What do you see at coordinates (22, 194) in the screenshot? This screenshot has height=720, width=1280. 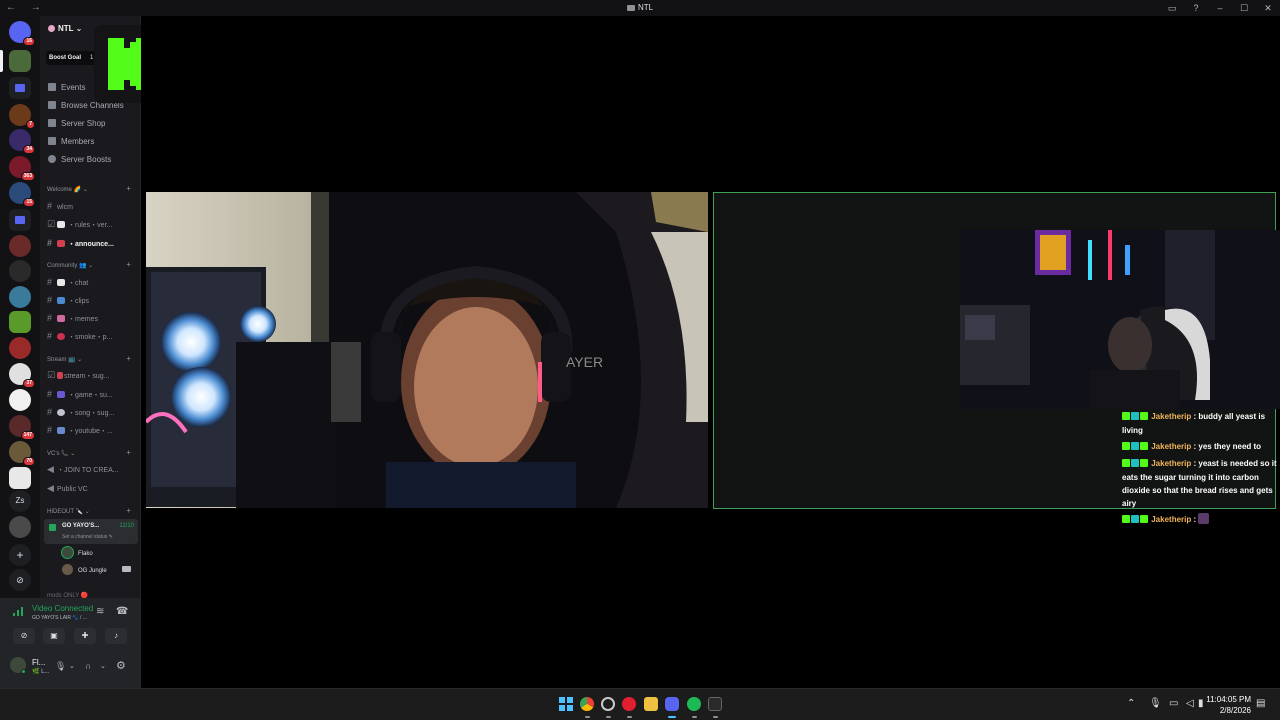 I see `server-icon-5: 15` at bounding box center [22, 194].